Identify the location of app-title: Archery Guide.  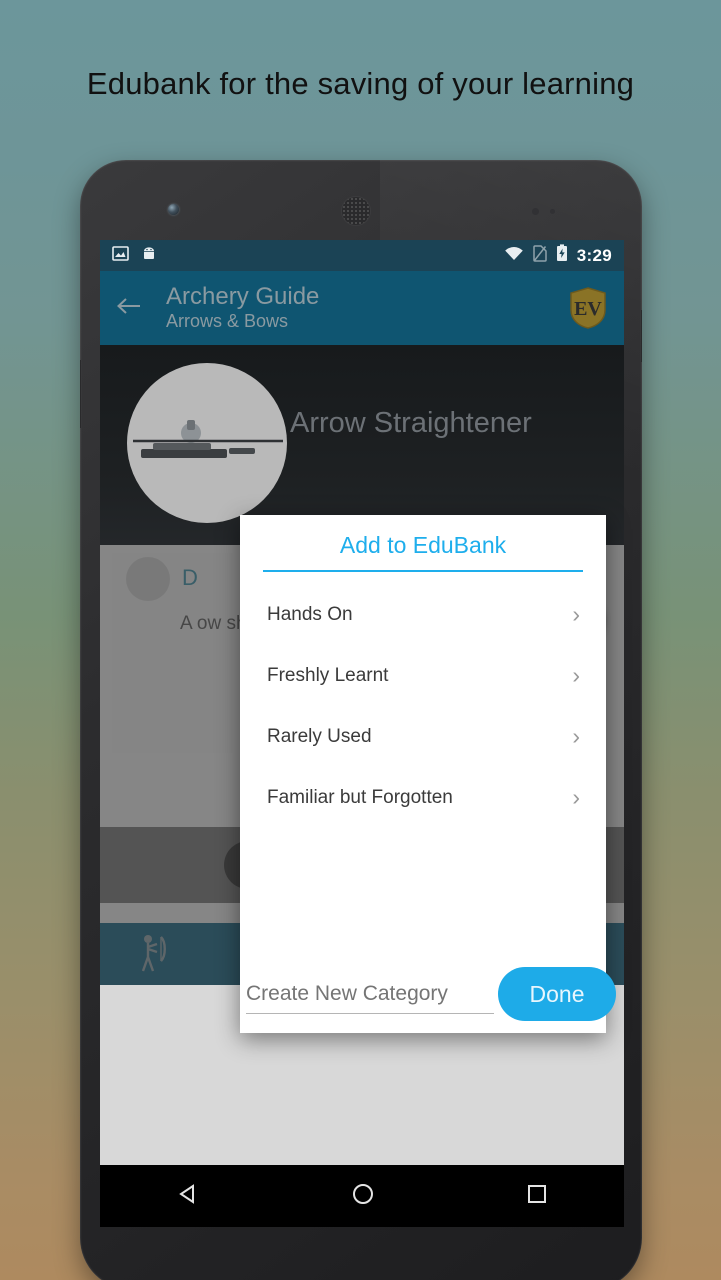
(243, 296).